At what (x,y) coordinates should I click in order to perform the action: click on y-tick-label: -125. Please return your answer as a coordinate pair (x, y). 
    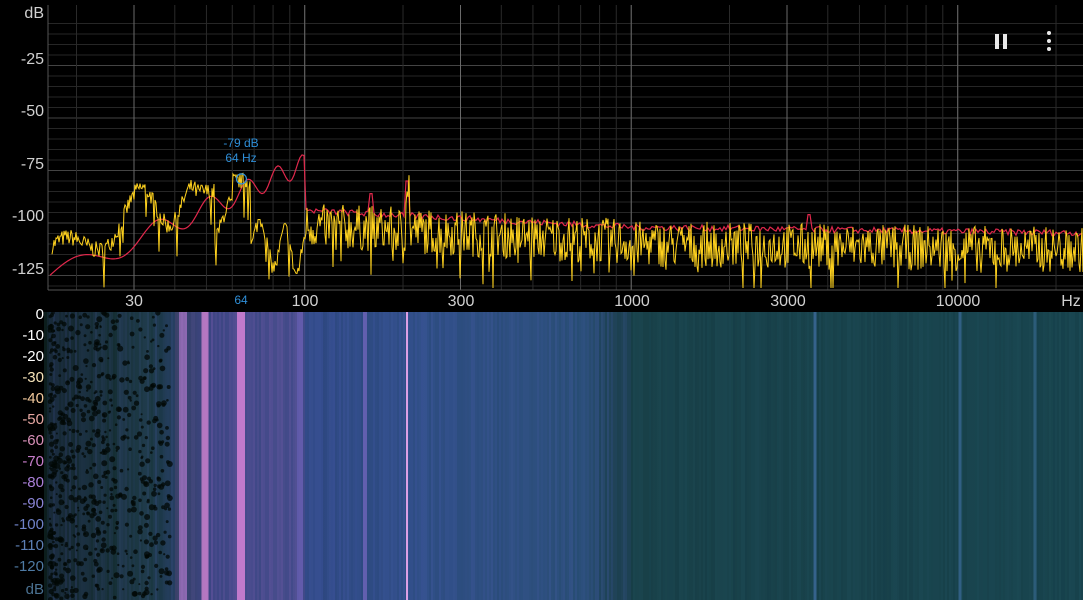
    Looking at the image, I should click on (27, 269).